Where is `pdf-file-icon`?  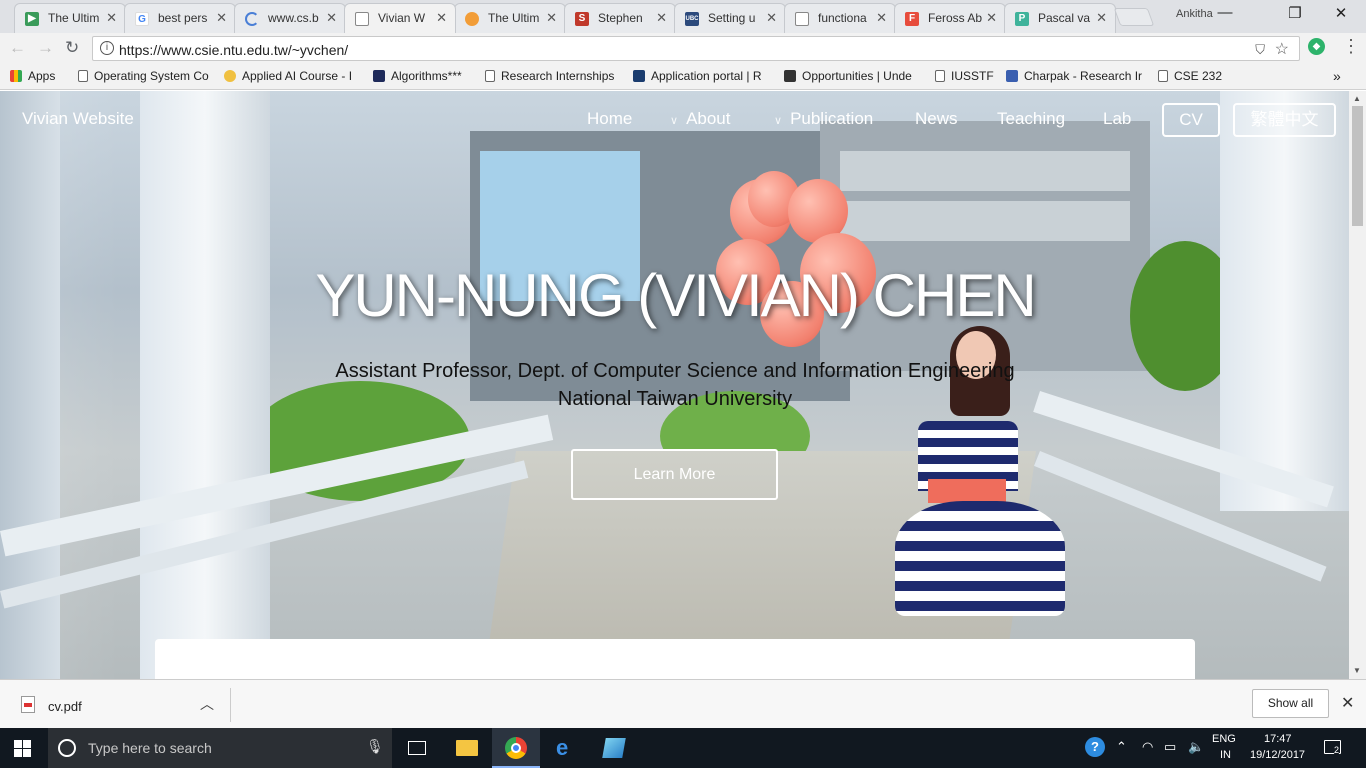 pdf-file-icon is located at coordinates (28, 704).